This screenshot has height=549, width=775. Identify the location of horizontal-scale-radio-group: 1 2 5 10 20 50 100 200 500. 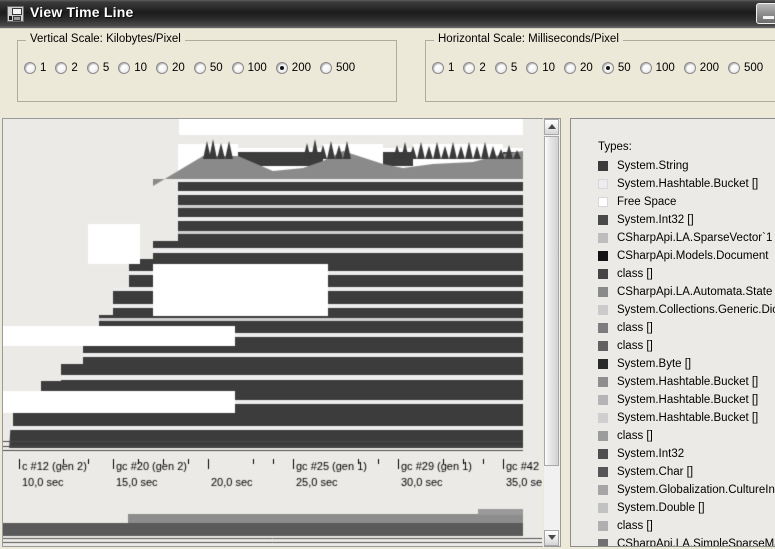
(602, 68).